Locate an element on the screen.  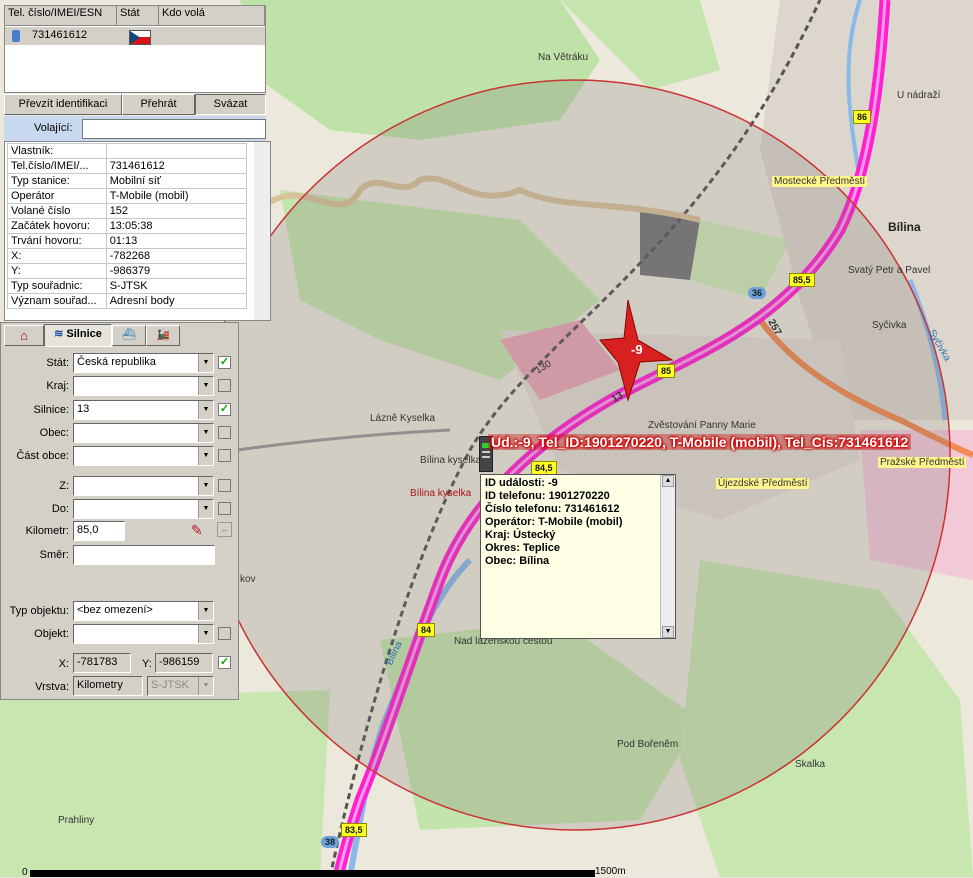
place-label: Pod Bořeněm is located at coordinates (648, 744).